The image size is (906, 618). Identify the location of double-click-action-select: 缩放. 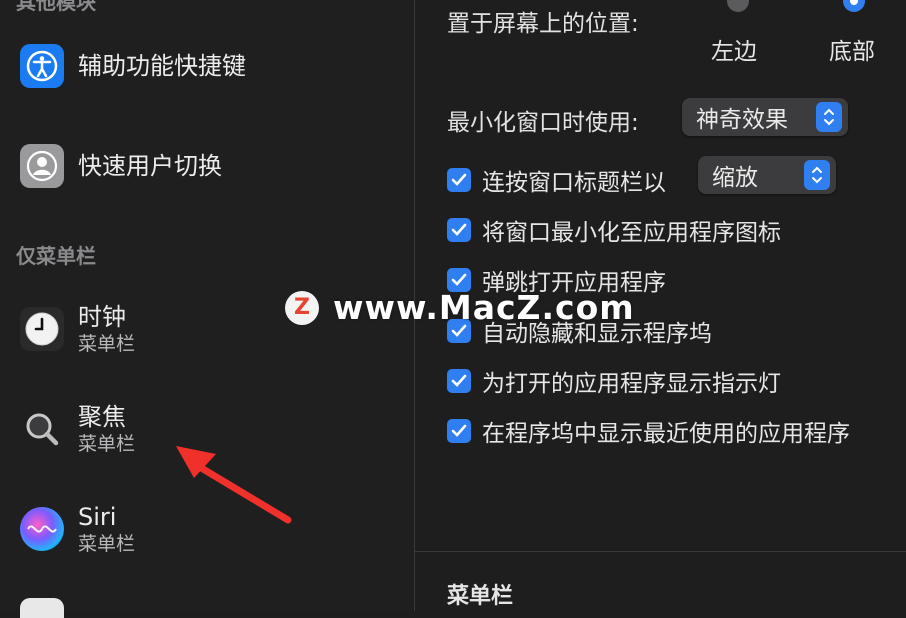
(767, 175).